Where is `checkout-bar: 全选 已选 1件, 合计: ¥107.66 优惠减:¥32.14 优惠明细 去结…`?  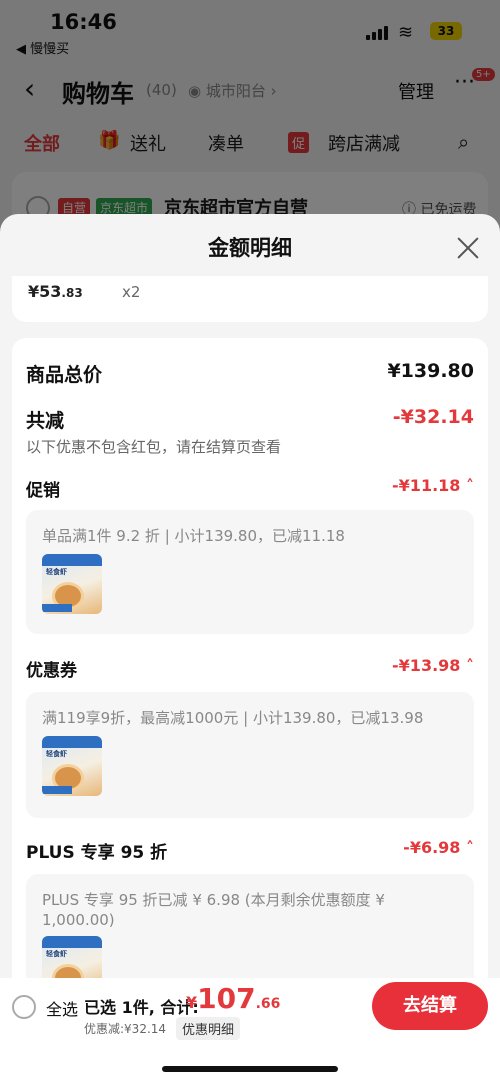 checkout-bar: 全选 已选 1件, 合计: ¥107.66 优惠减:¥32.14 优惠明细 去结… is located at coordinates (250, 1029).